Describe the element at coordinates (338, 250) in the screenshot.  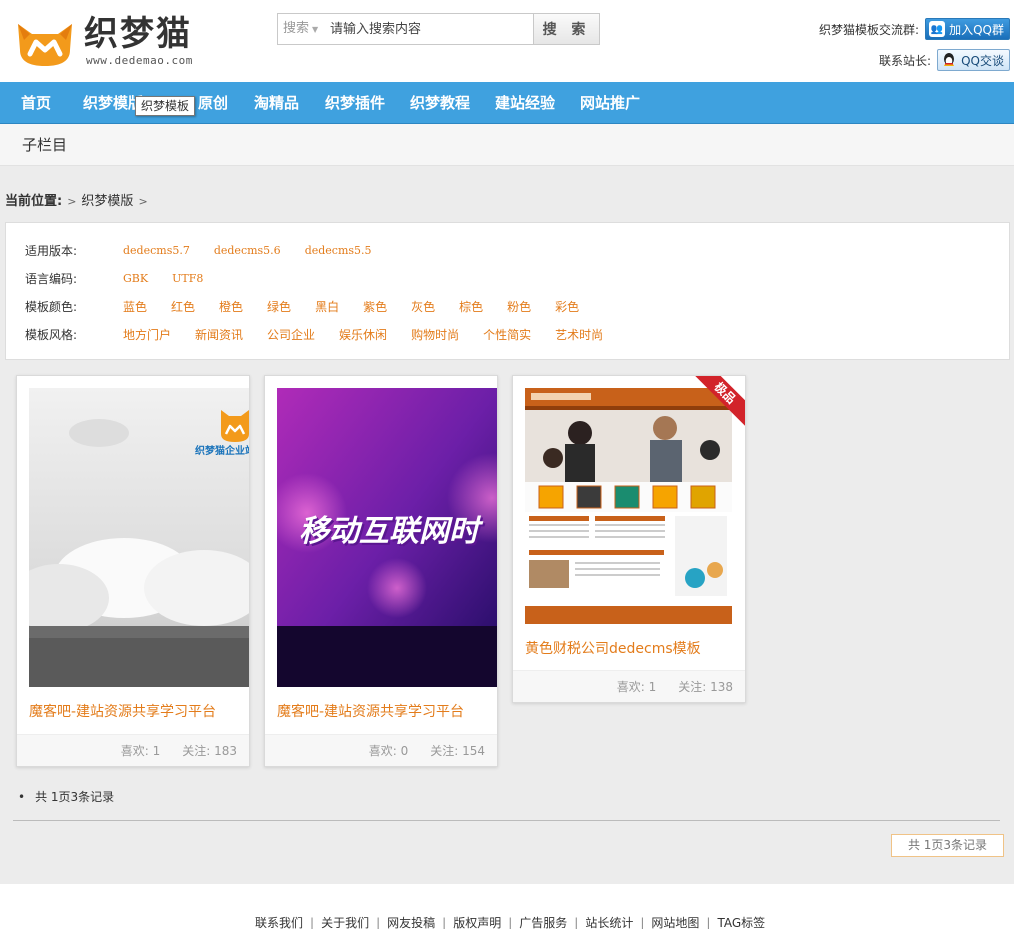
I see `filter-option: dedecms5.5` at that location.